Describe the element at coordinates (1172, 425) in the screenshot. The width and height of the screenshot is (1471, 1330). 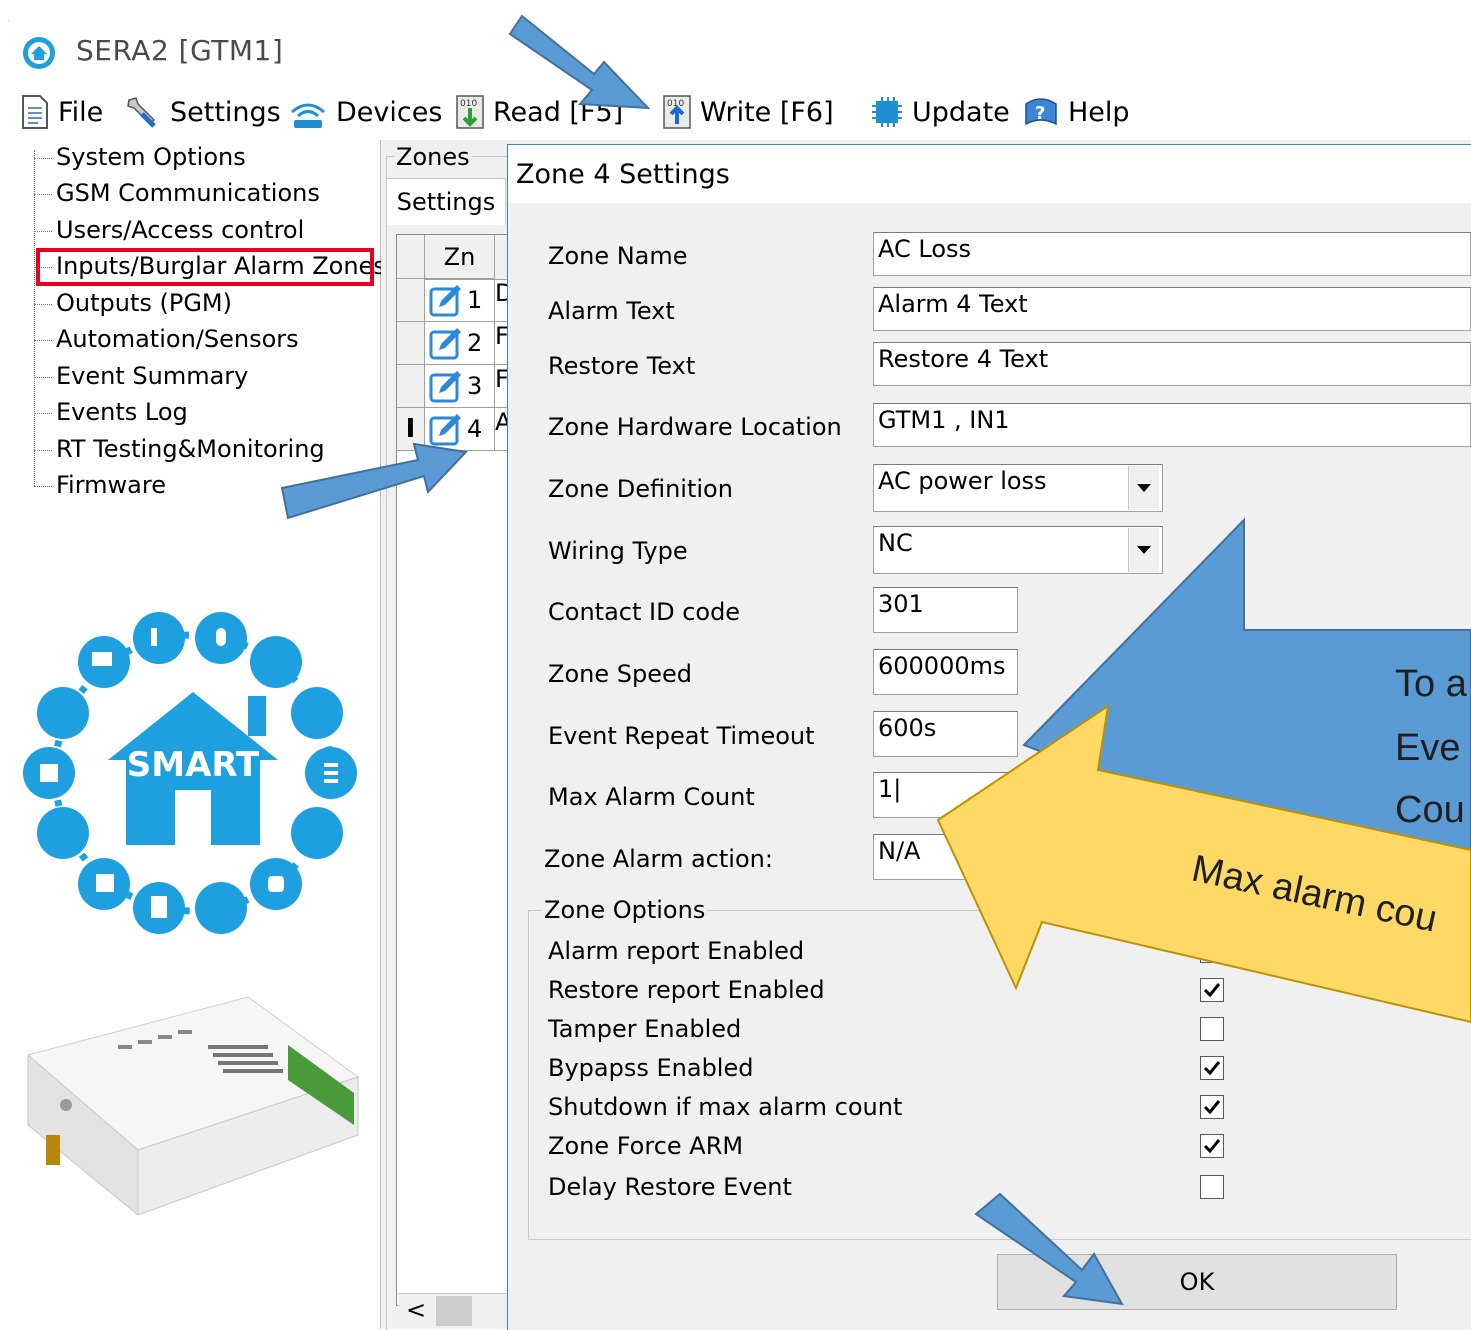
I see `hw-location-input: GTM1 , IN1` at that location.